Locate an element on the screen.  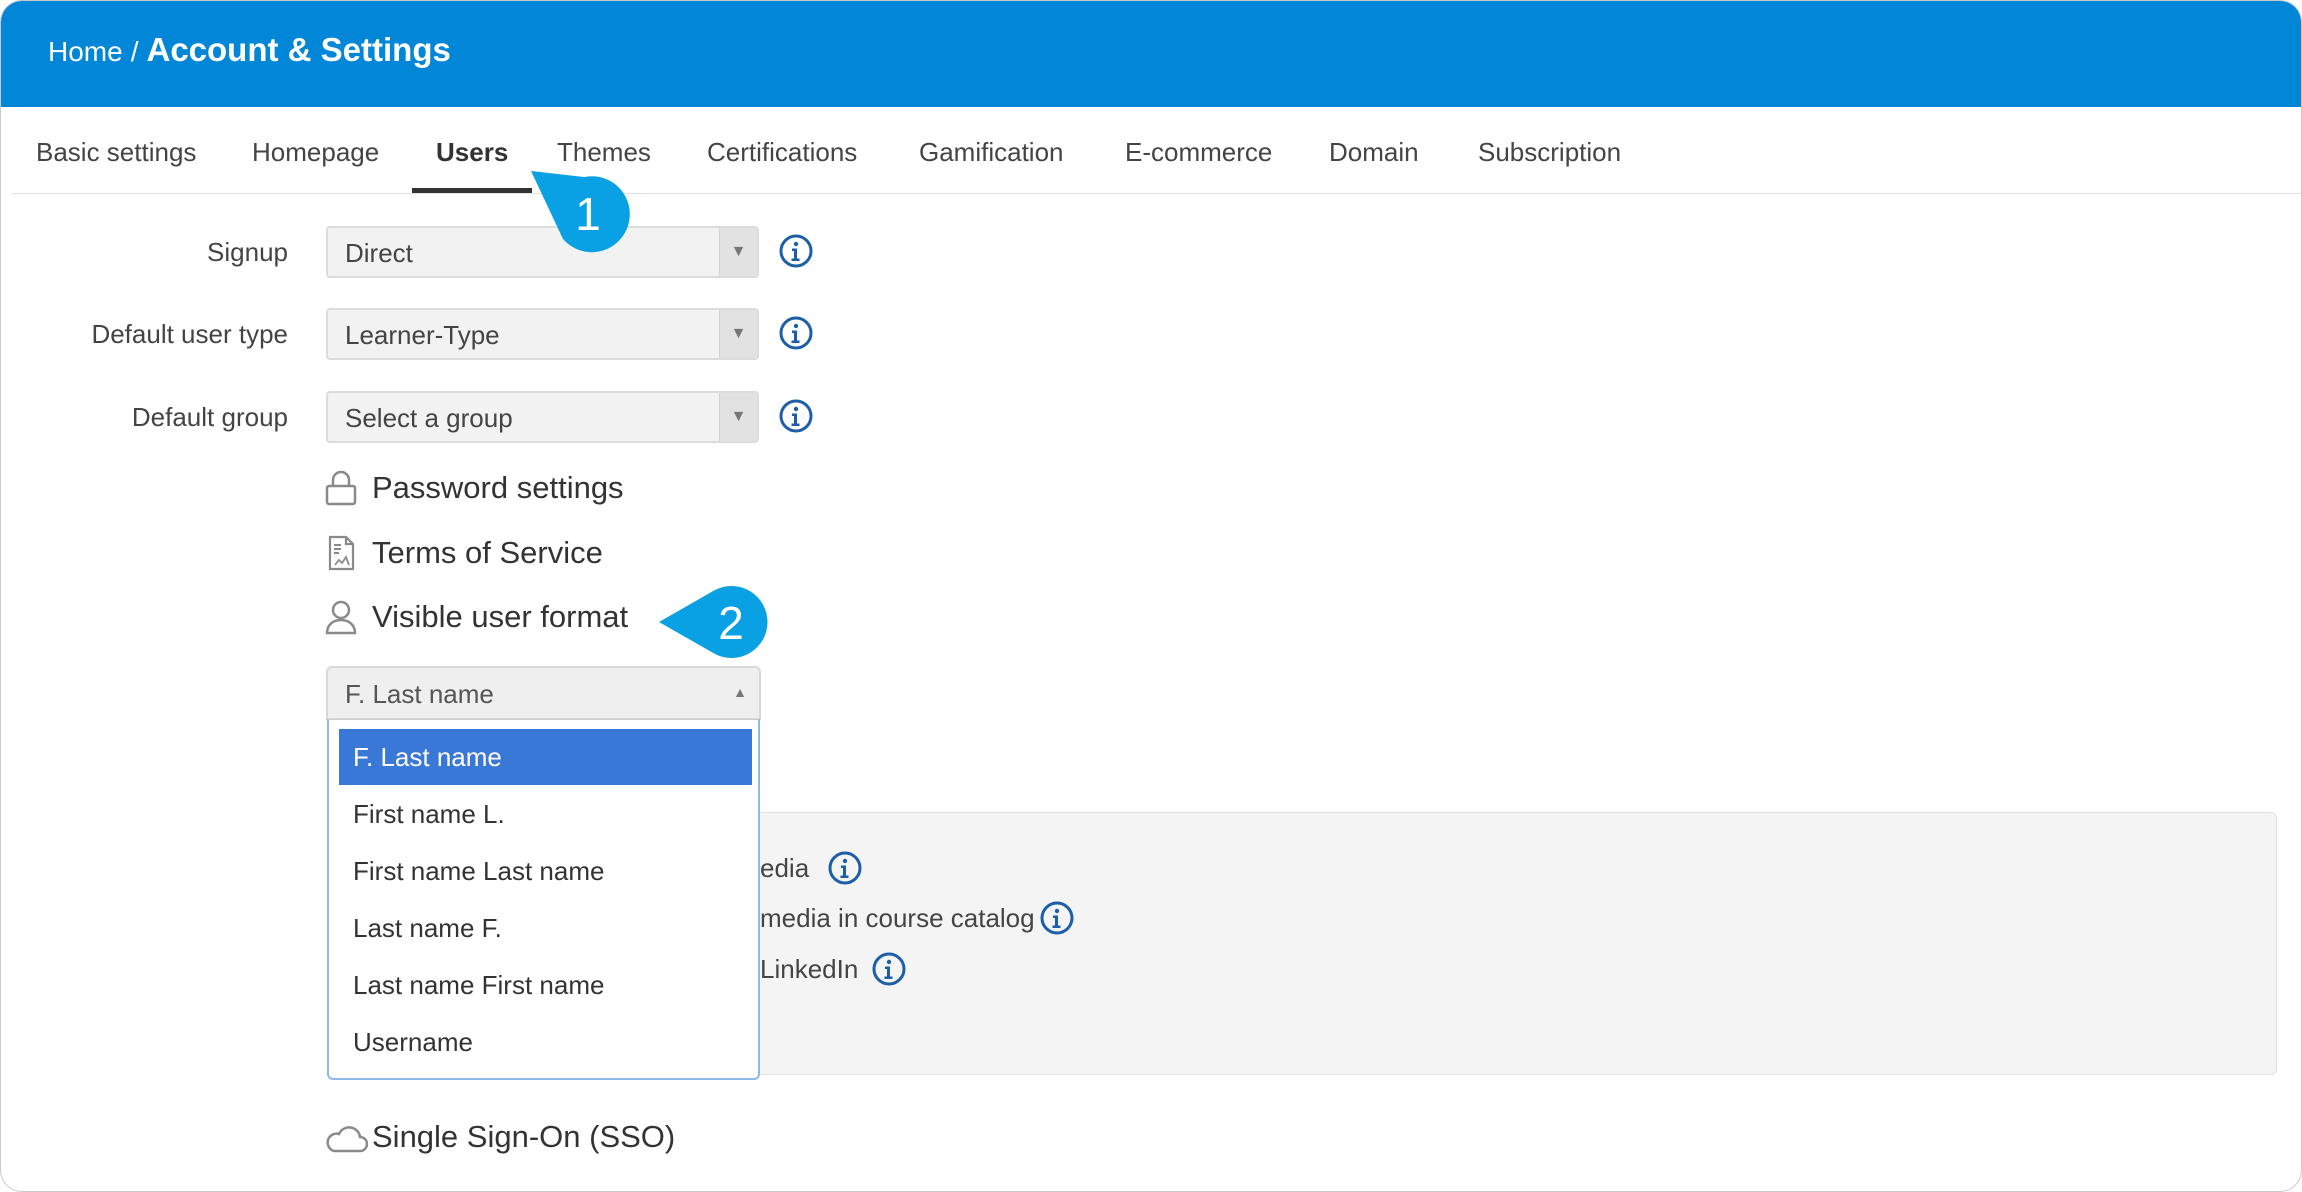
tab-homepage: Homepage is located at coordinates (315, 152).